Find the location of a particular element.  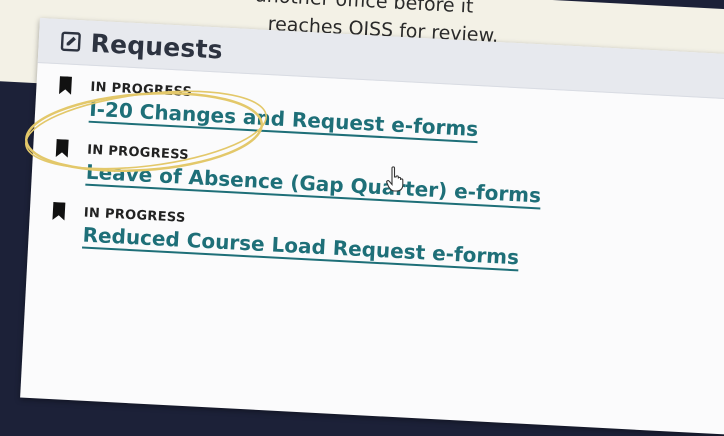

card-title: Requests is located at coordinates (157, 46).